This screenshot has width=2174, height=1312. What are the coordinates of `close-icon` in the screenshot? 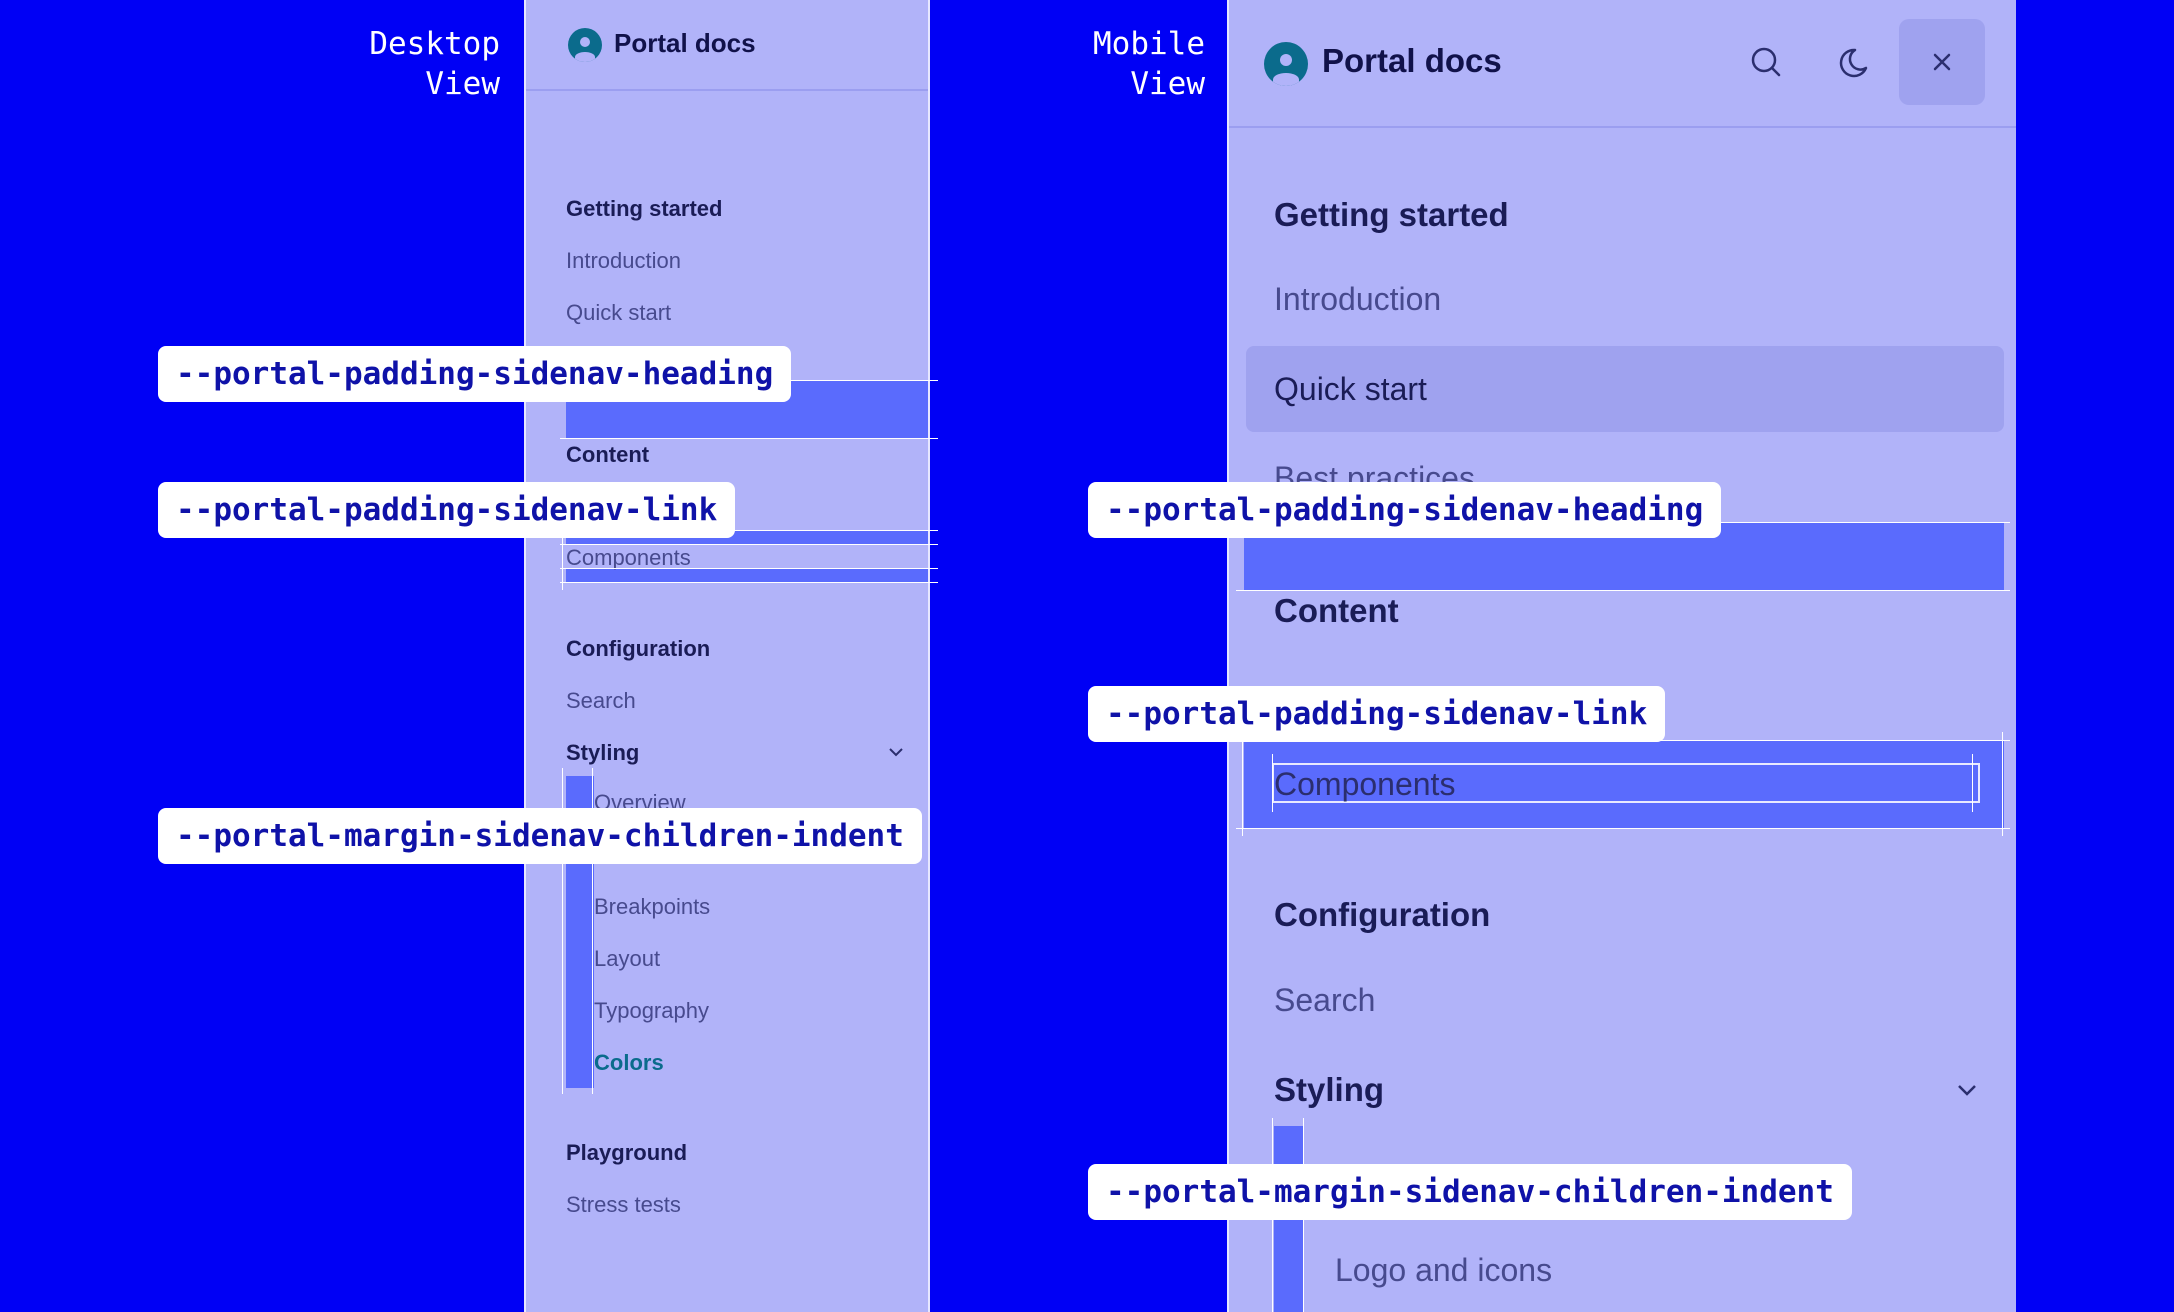 It's located at (1942, 62).